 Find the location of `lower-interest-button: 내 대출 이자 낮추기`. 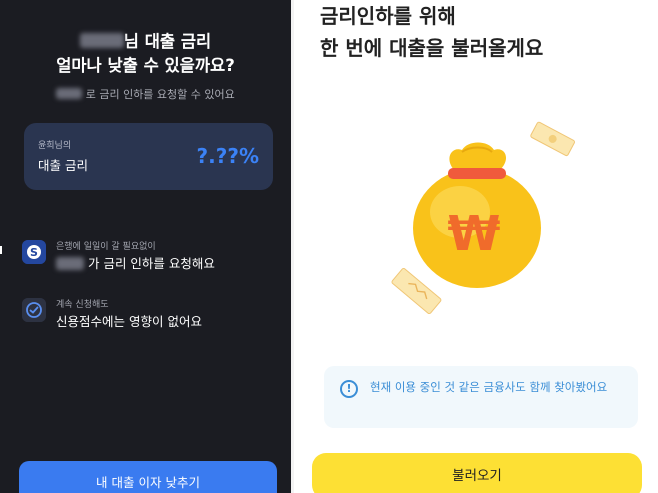

lower-interest-button: 내 대출 이자 낮추기 is located at coordinates (148, 477).